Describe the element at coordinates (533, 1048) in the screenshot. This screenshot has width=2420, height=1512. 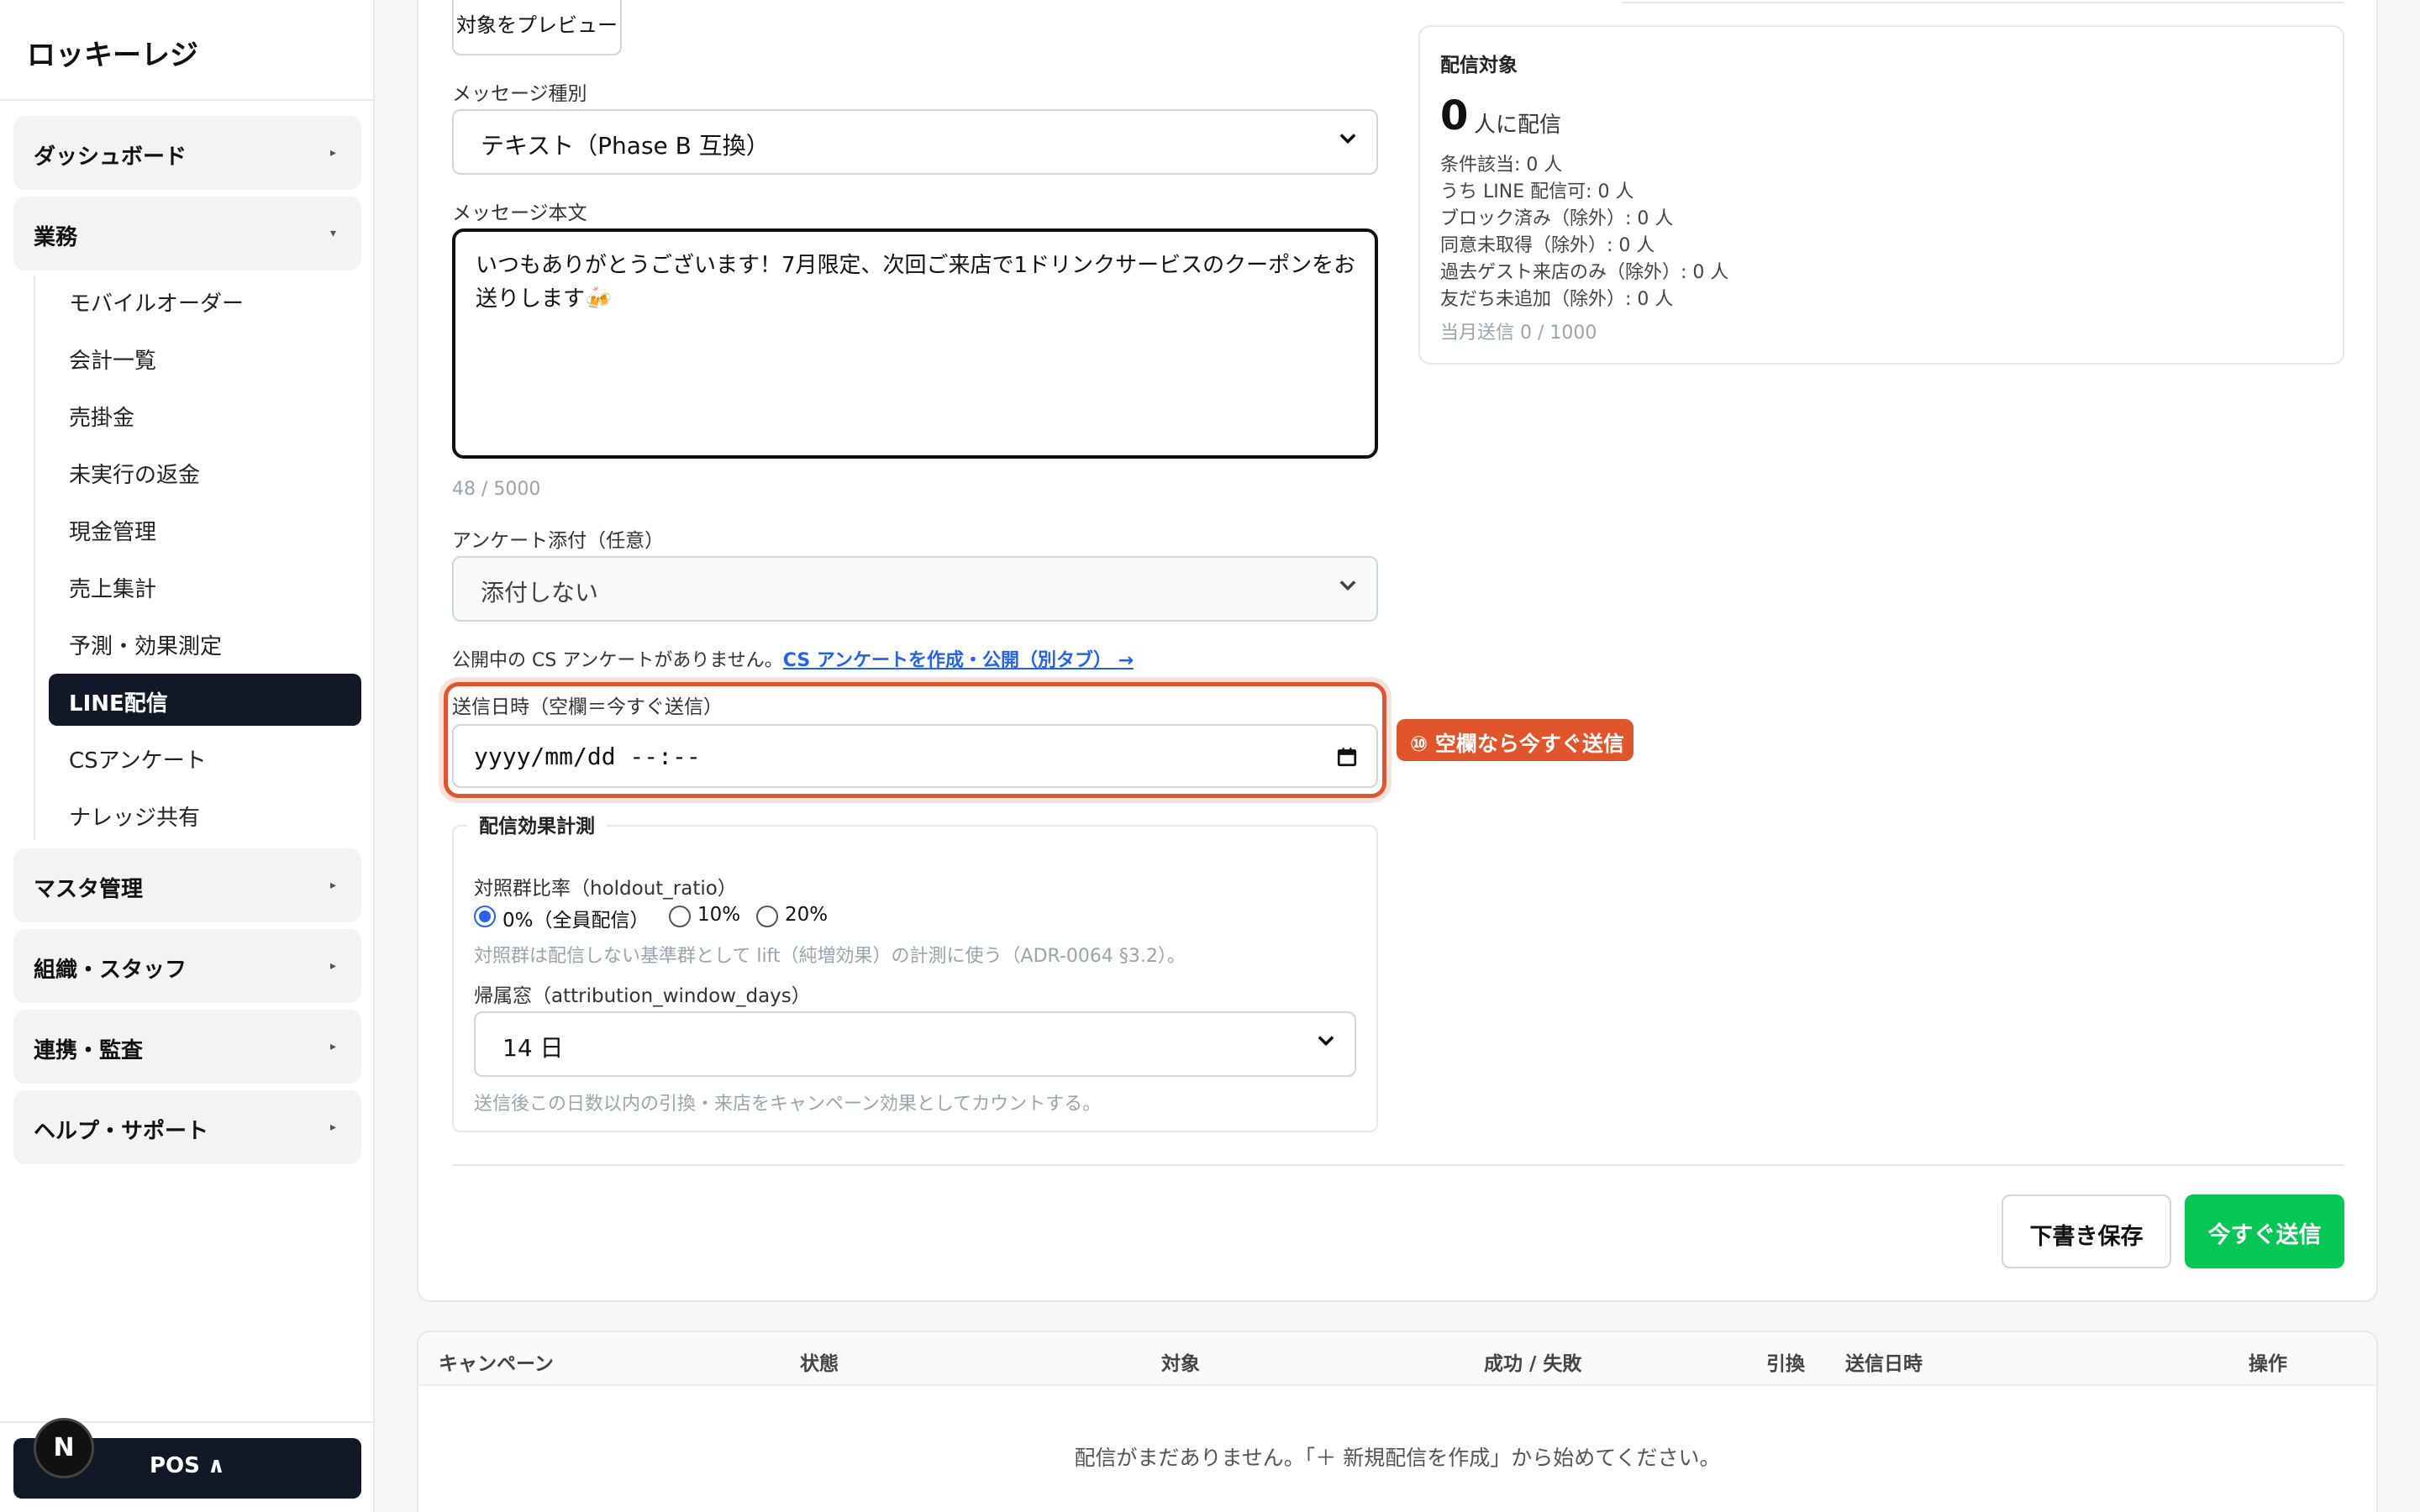
I see `attribution-window-value: 14 日` at that location.